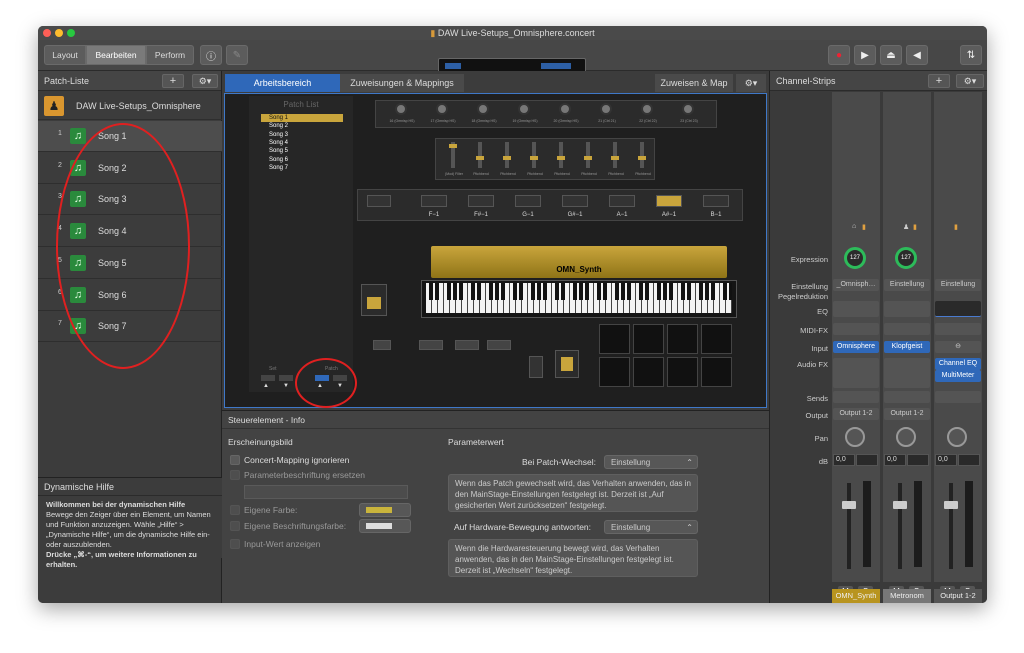  Describe the element at coordinates (302, 143) in the screenshot. I see `widget-song-item: Song 4` at that location.